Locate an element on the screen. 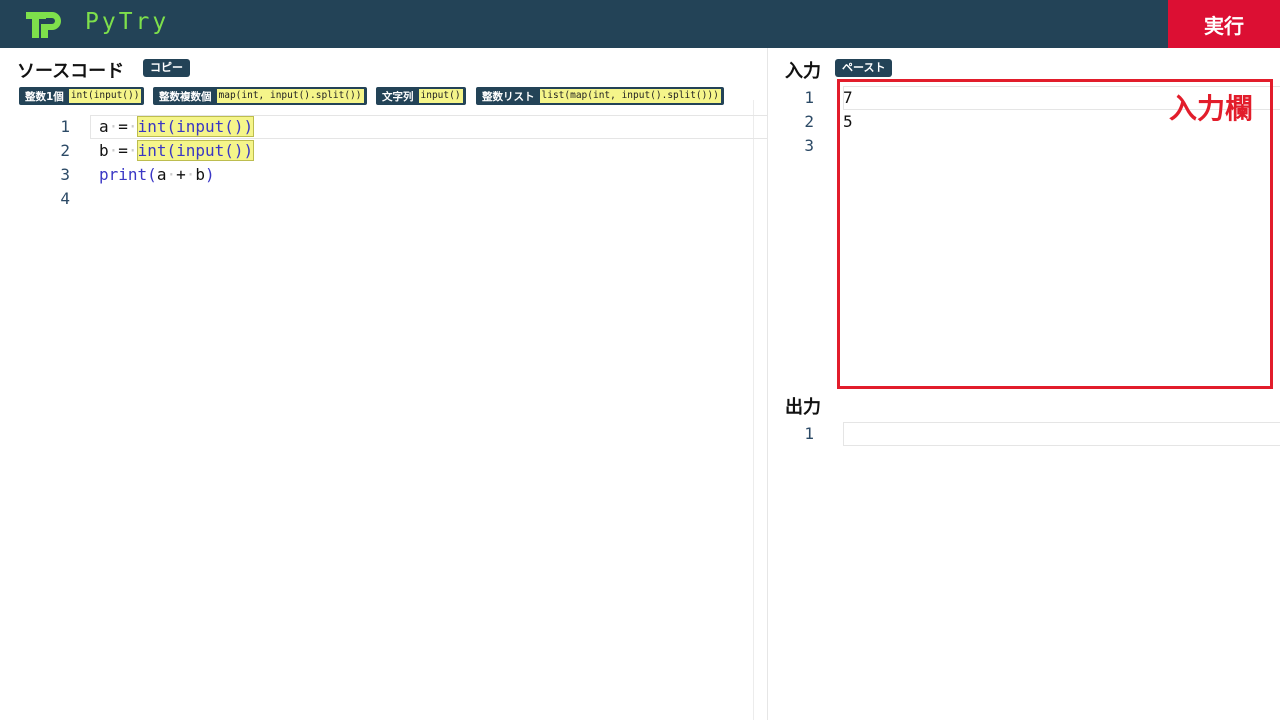 The image size is (1280, 720). snippet-label: 整数複数個 is located at coordinates (185, 96).